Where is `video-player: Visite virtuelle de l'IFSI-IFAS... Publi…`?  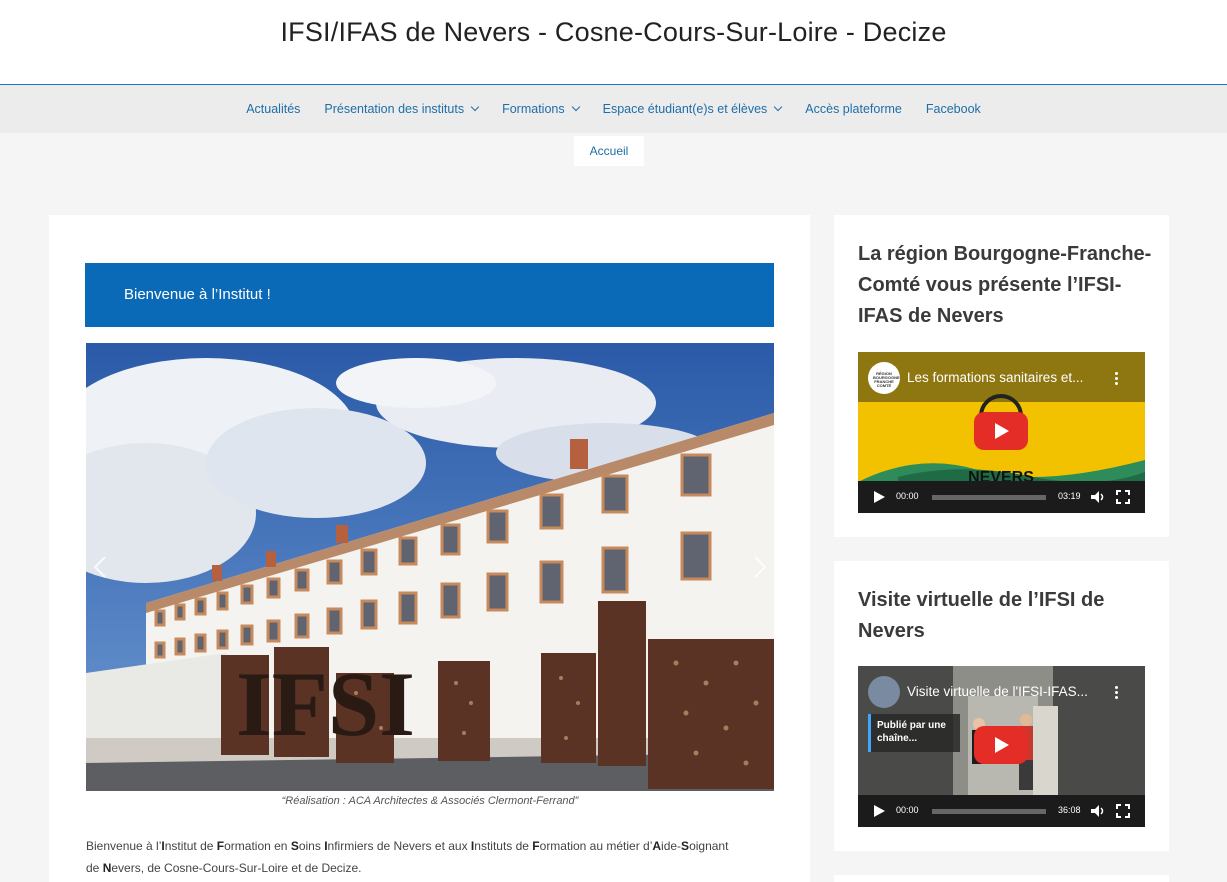
video-player: Visite virtuelle de l'IFSI-IFAS... Publi… is located at coordinates (1001, 746).